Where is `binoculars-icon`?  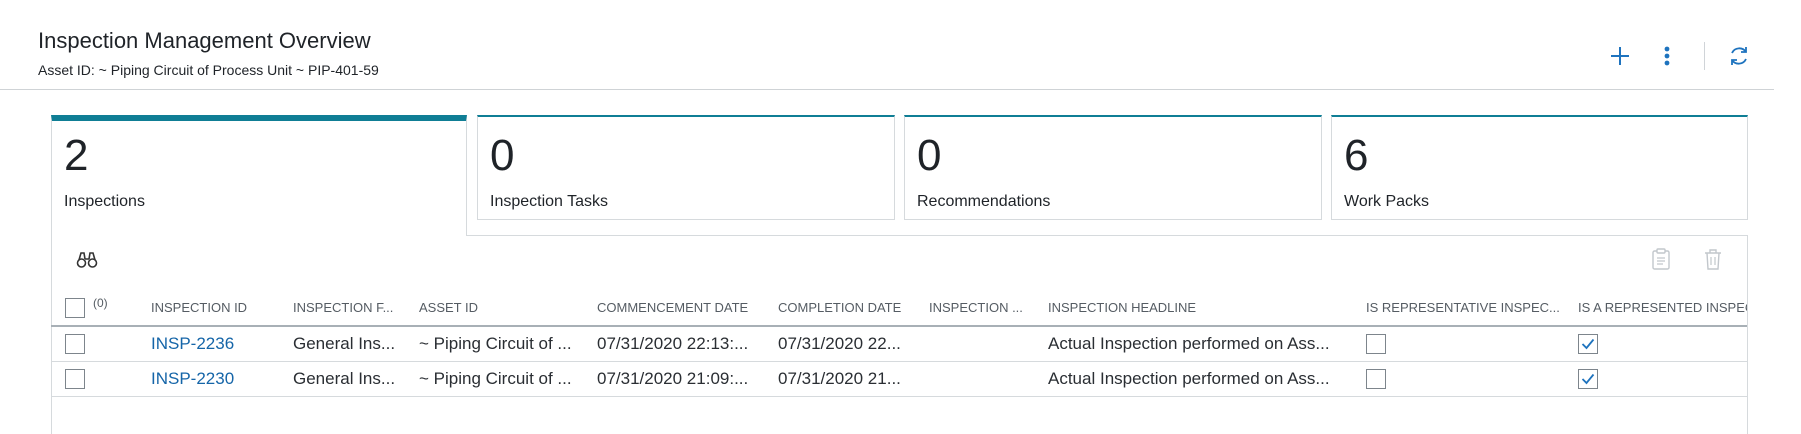 binoculars-icon is located at coordinates (87, 260).